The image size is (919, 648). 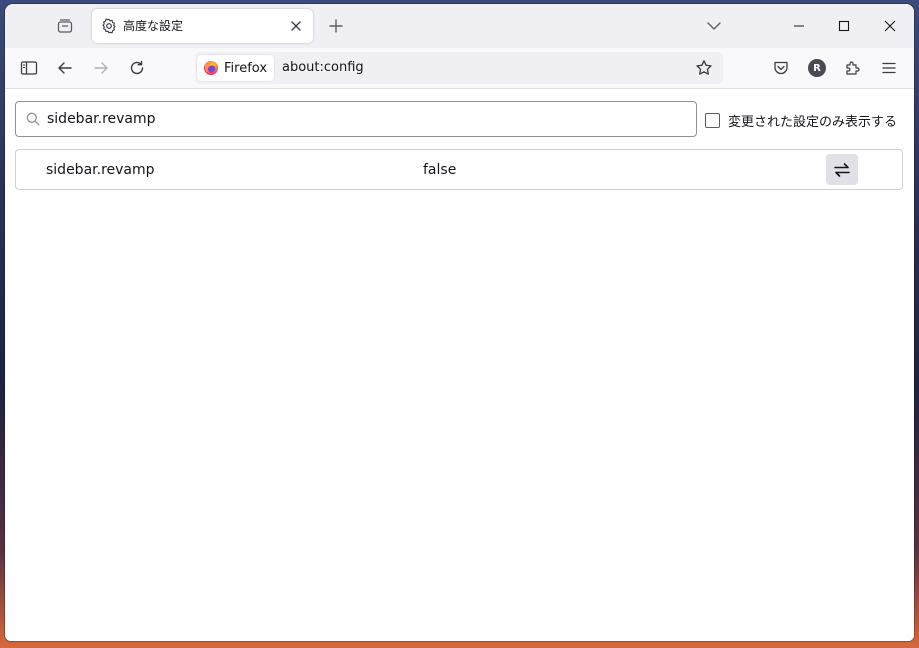 I want to click on tab-groups-button, so click(x=65, y=26).